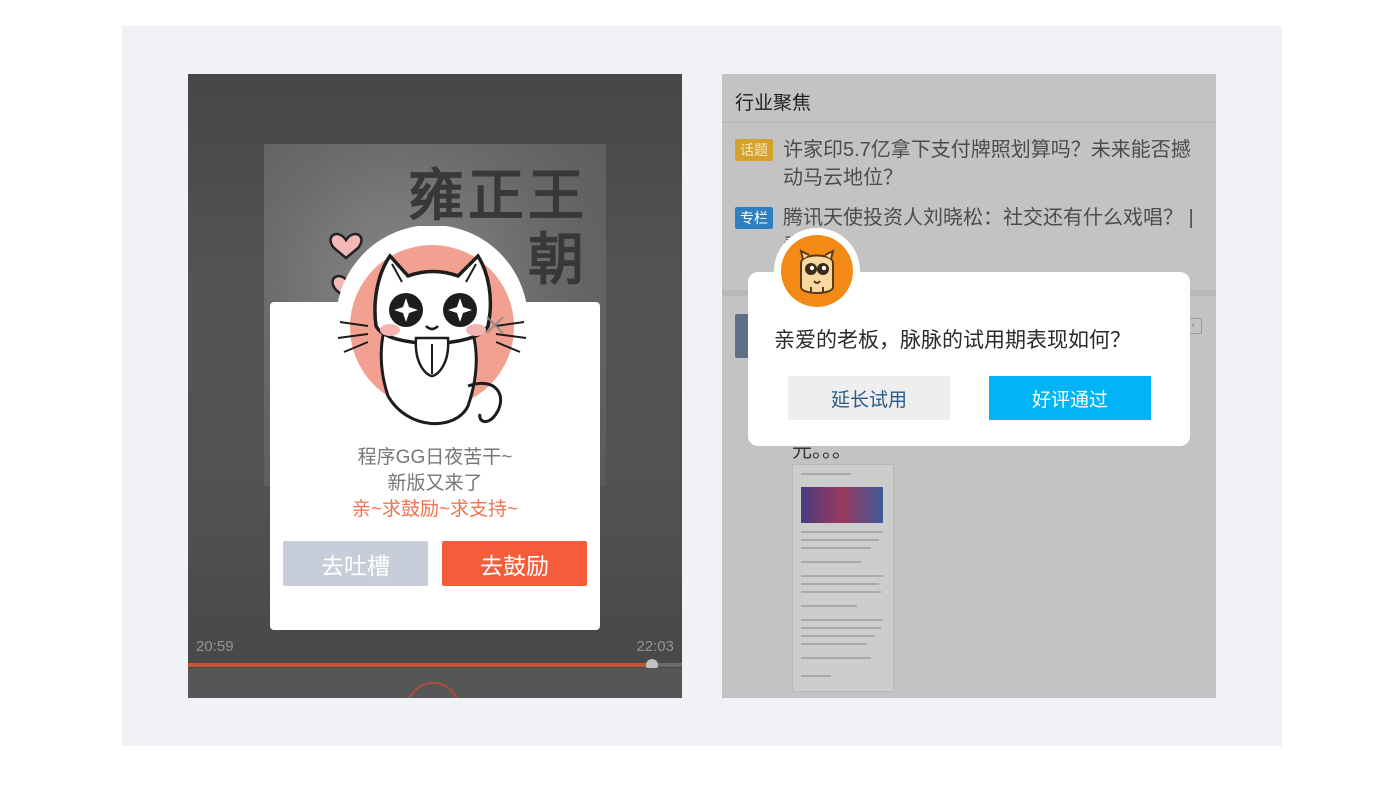 The height and width of the screenshot is (795, 1400). Describe the element at coordinates (435, 509) in the screenshot. I see `dialog-message-highlight: 亲~求鼓励~求支持~` at that location.